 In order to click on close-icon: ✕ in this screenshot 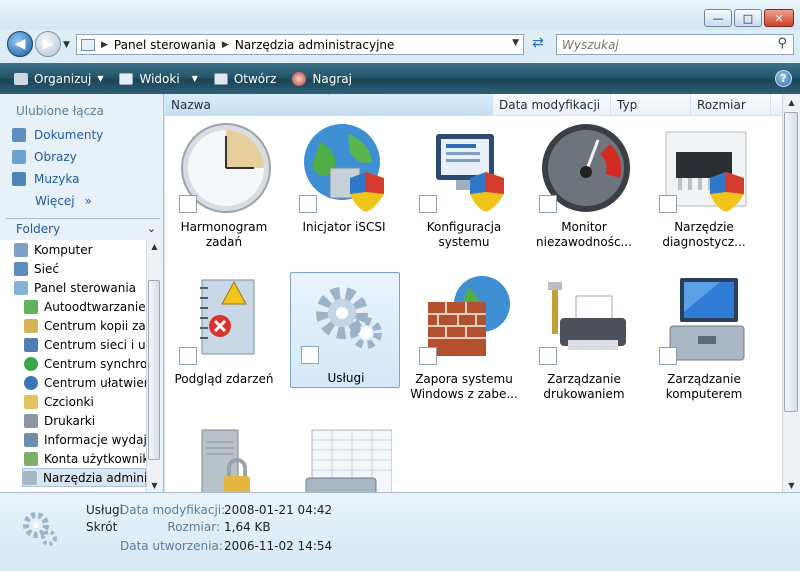, I will do `click(779, 18)`.